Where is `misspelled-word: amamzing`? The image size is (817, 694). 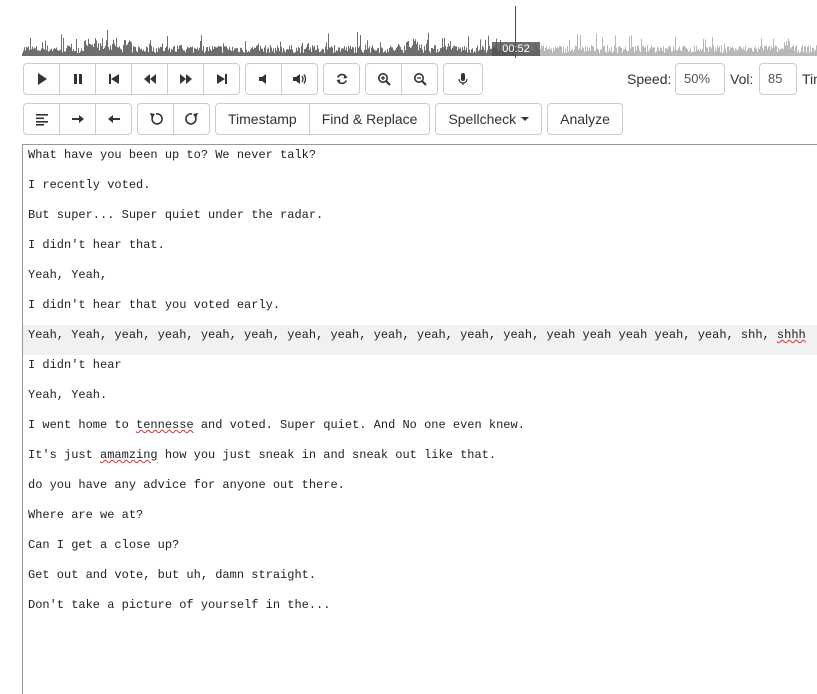 misspelled-word: amamzing is located at coordinates (129, 455).